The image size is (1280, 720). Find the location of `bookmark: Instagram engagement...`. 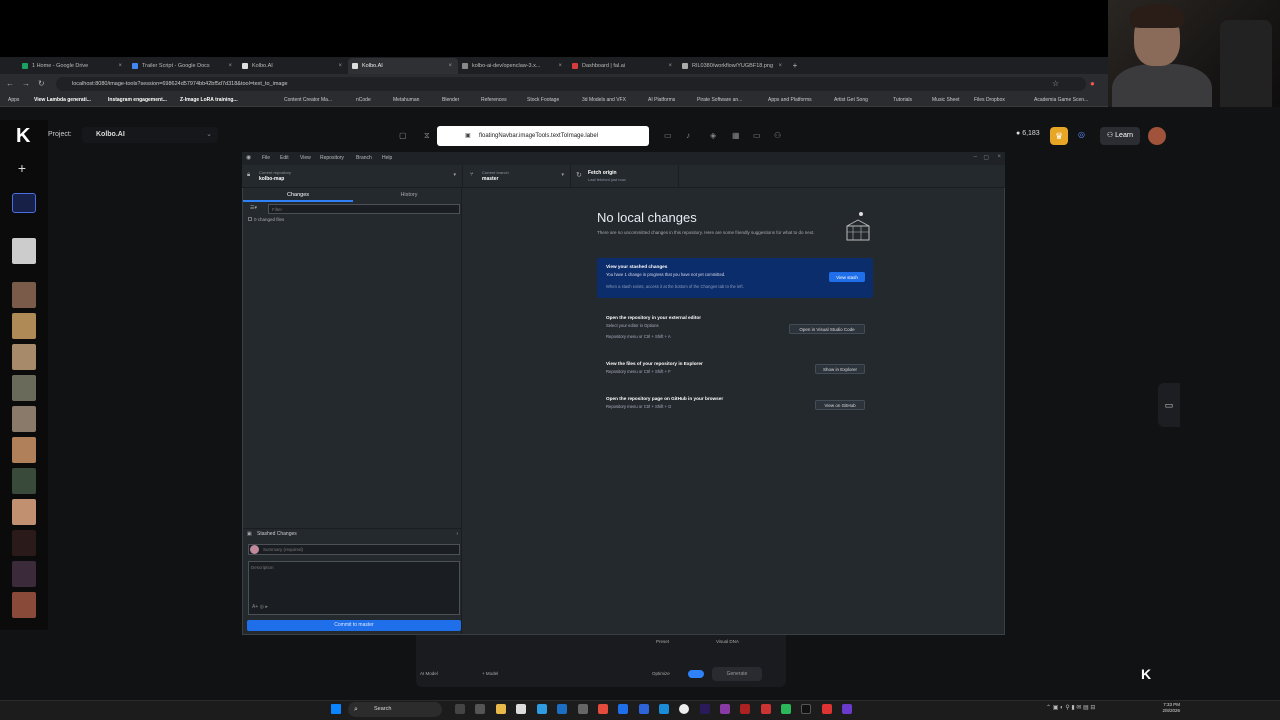

bookmark: Instagram engagement... is located at coordinates (137, 100).